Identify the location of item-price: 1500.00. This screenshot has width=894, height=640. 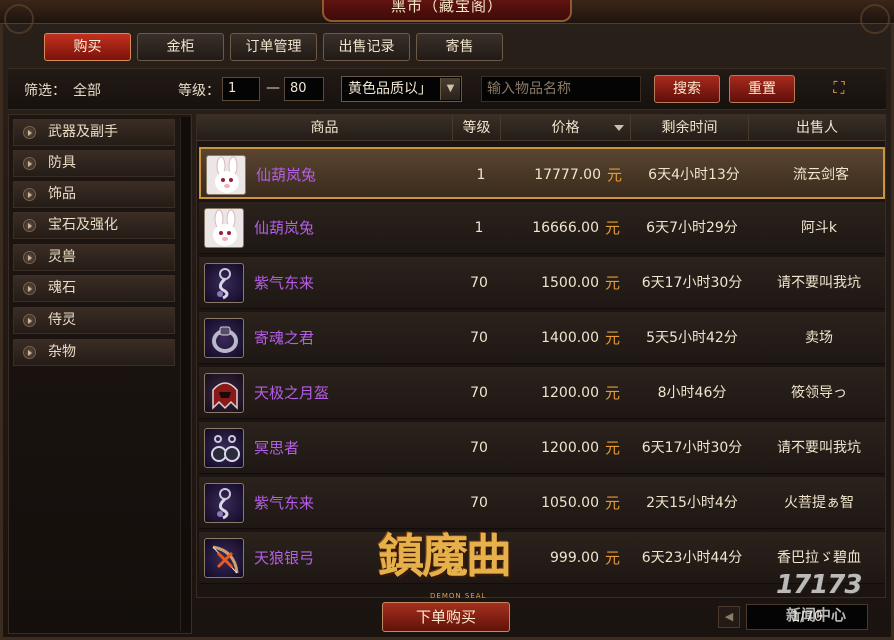
(570, 283).